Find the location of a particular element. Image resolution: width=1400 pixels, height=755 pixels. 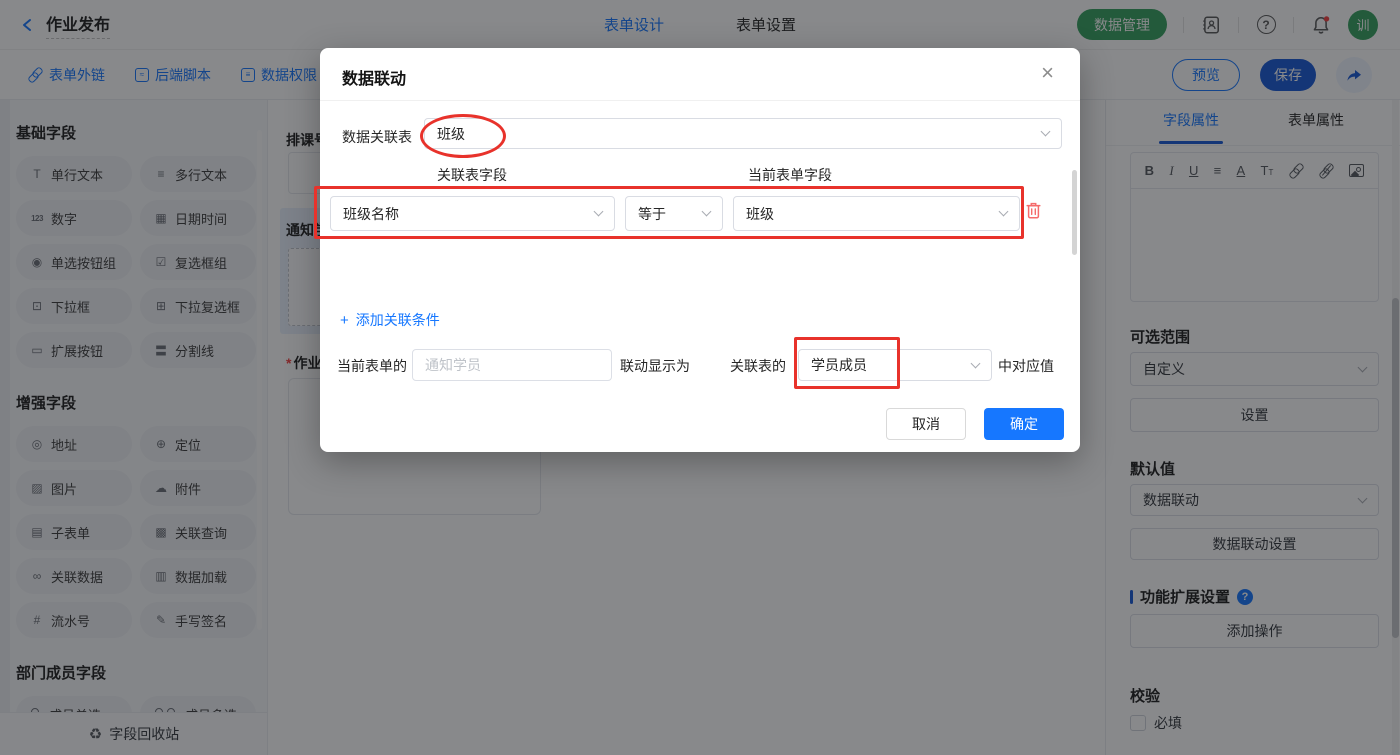

relation-display-field-select: 学员成员 is located at coordinates (895, 365).